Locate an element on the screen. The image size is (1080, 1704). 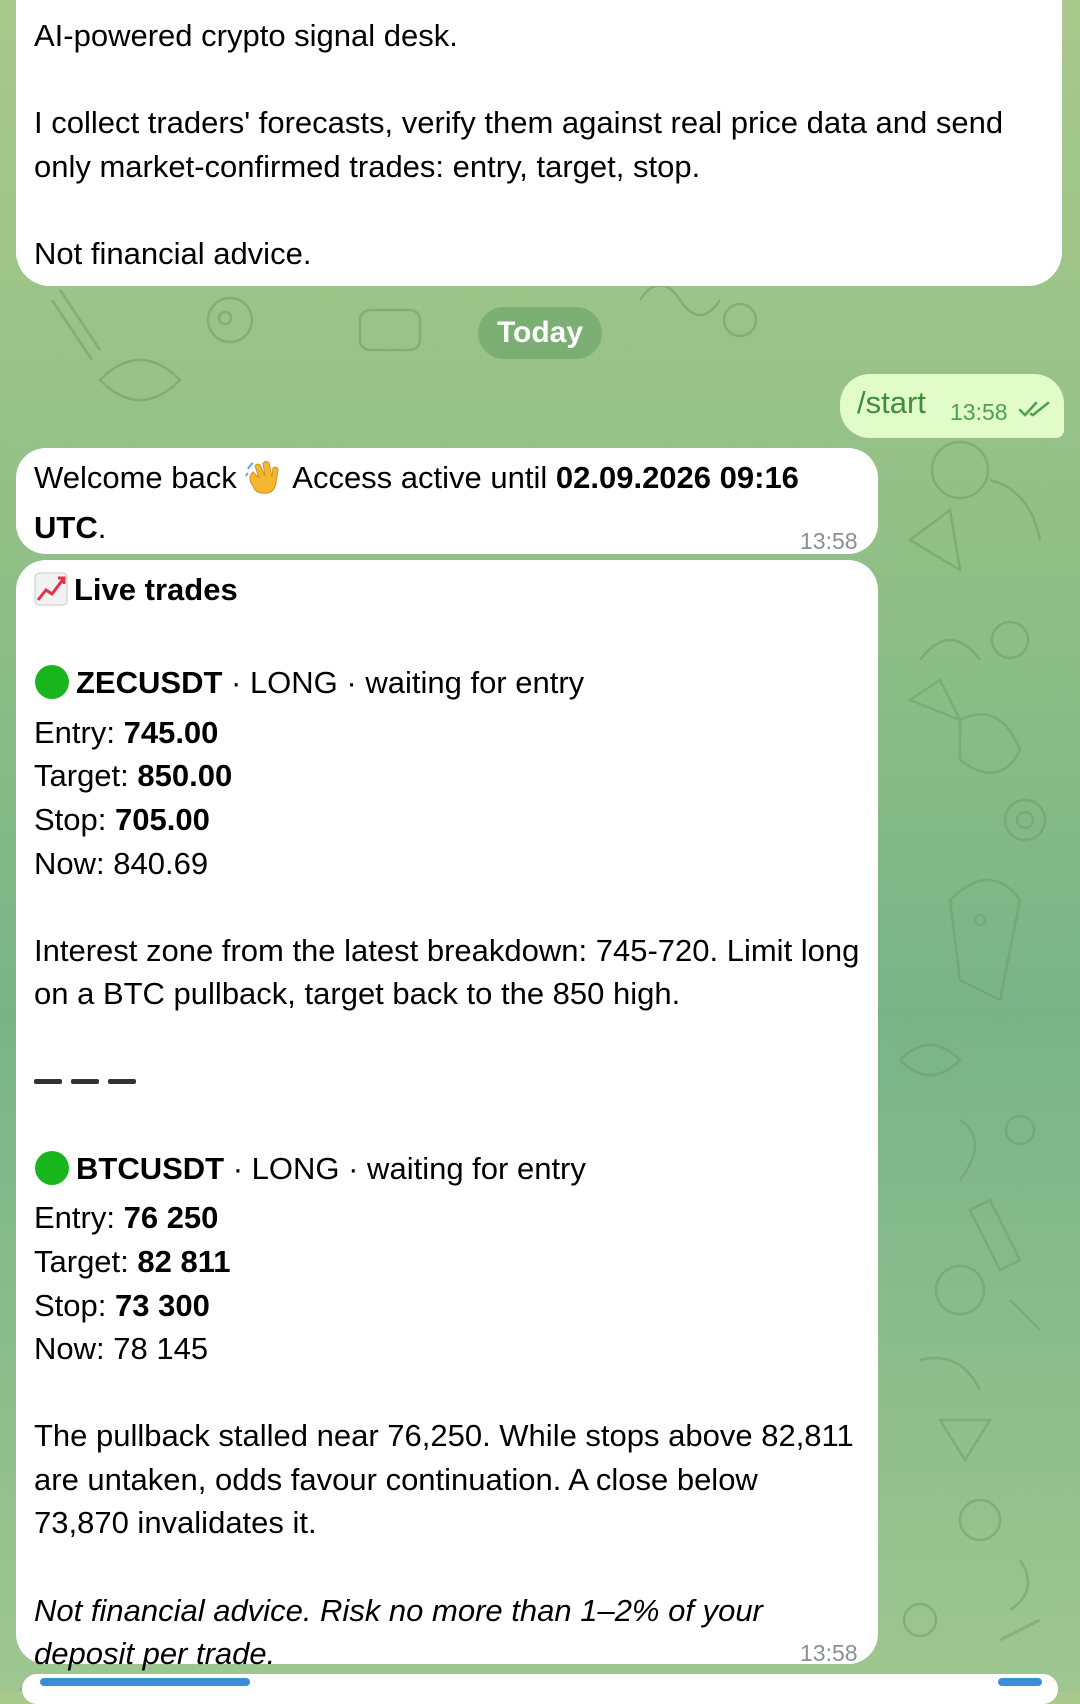
trade-heading: BTCUSDT · LONG · waiting for entry is located at coordinates (447, 1172).